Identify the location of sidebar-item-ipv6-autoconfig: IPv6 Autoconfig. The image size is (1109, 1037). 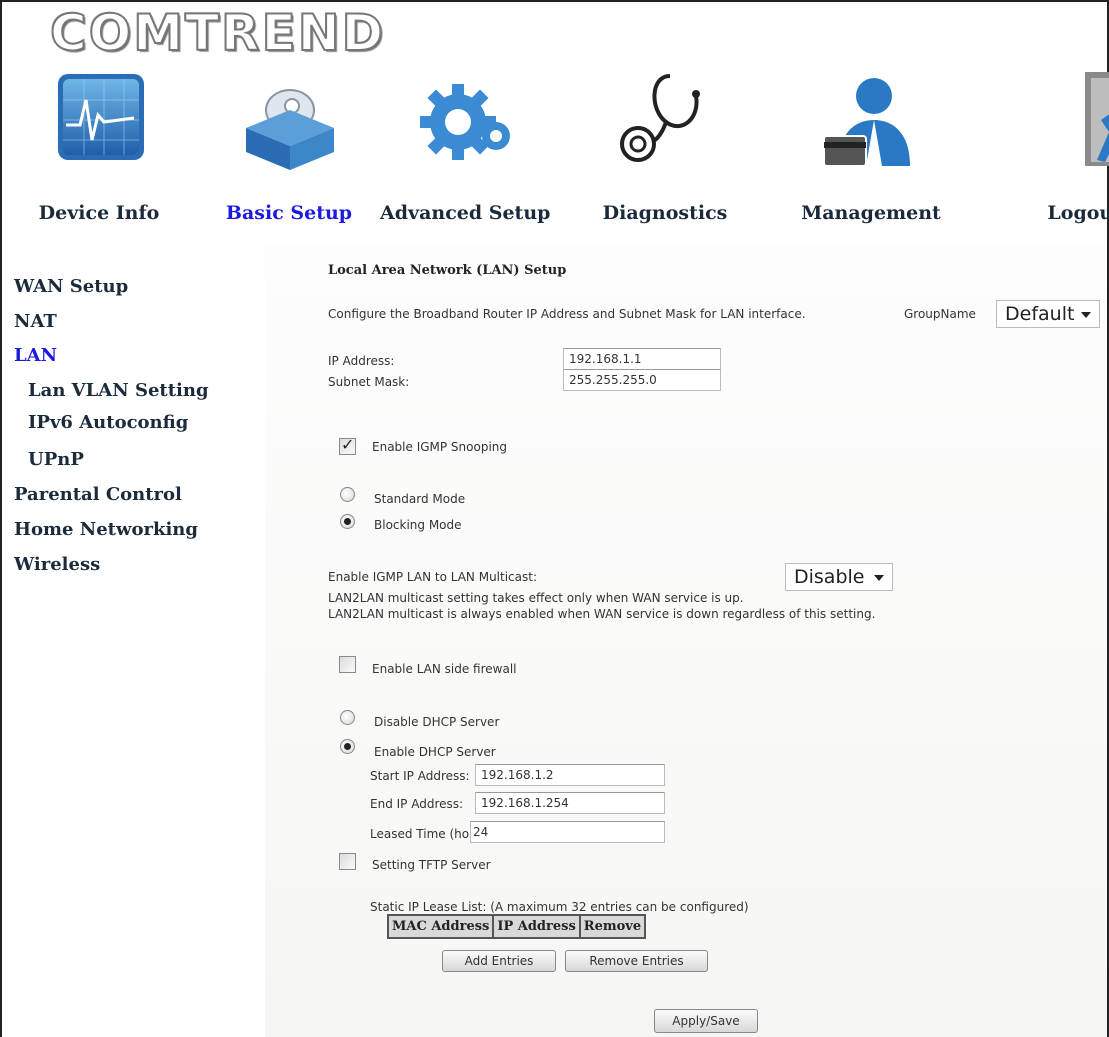
(108, 422).